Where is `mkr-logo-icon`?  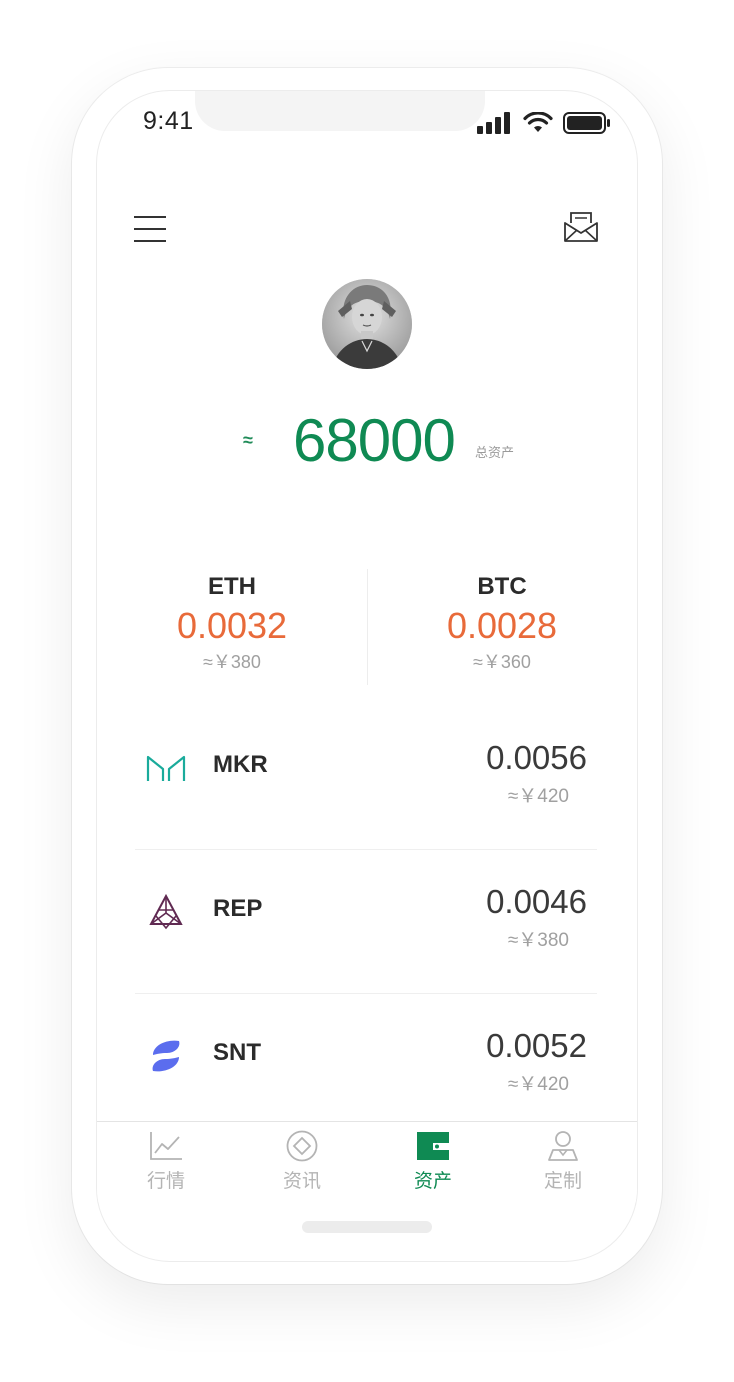 mkr-logo-icon is located at coordinates (166, 768).